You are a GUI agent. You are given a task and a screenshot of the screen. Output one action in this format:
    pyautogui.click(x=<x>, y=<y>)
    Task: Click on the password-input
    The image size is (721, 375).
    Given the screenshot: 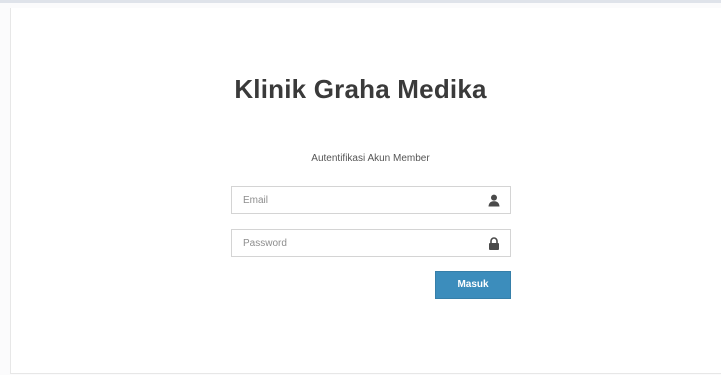 What is the action you would take?
    pyautogui.click(x=371, y=243)
    